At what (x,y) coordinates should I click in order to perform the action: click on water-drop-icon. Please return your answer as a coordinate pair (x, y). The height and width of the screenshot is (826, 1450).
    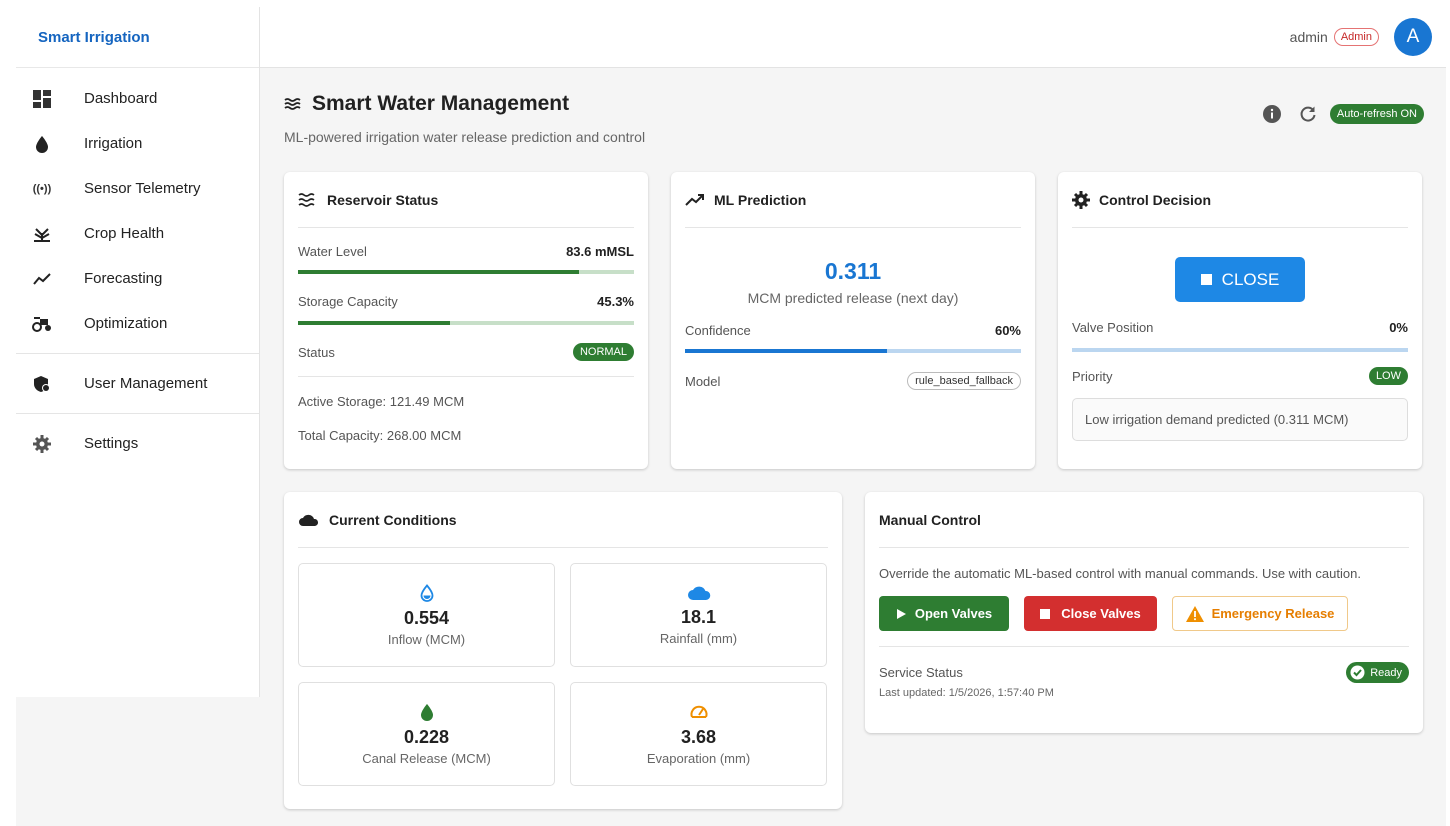
    Looking at the image, I should click on (42, 144).